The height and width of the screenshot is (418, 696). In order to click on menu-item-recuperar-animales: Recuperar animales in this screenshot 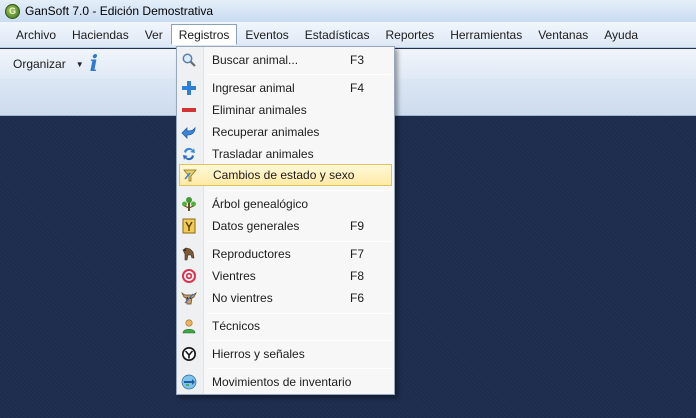, I will do `click(285, 132)`.